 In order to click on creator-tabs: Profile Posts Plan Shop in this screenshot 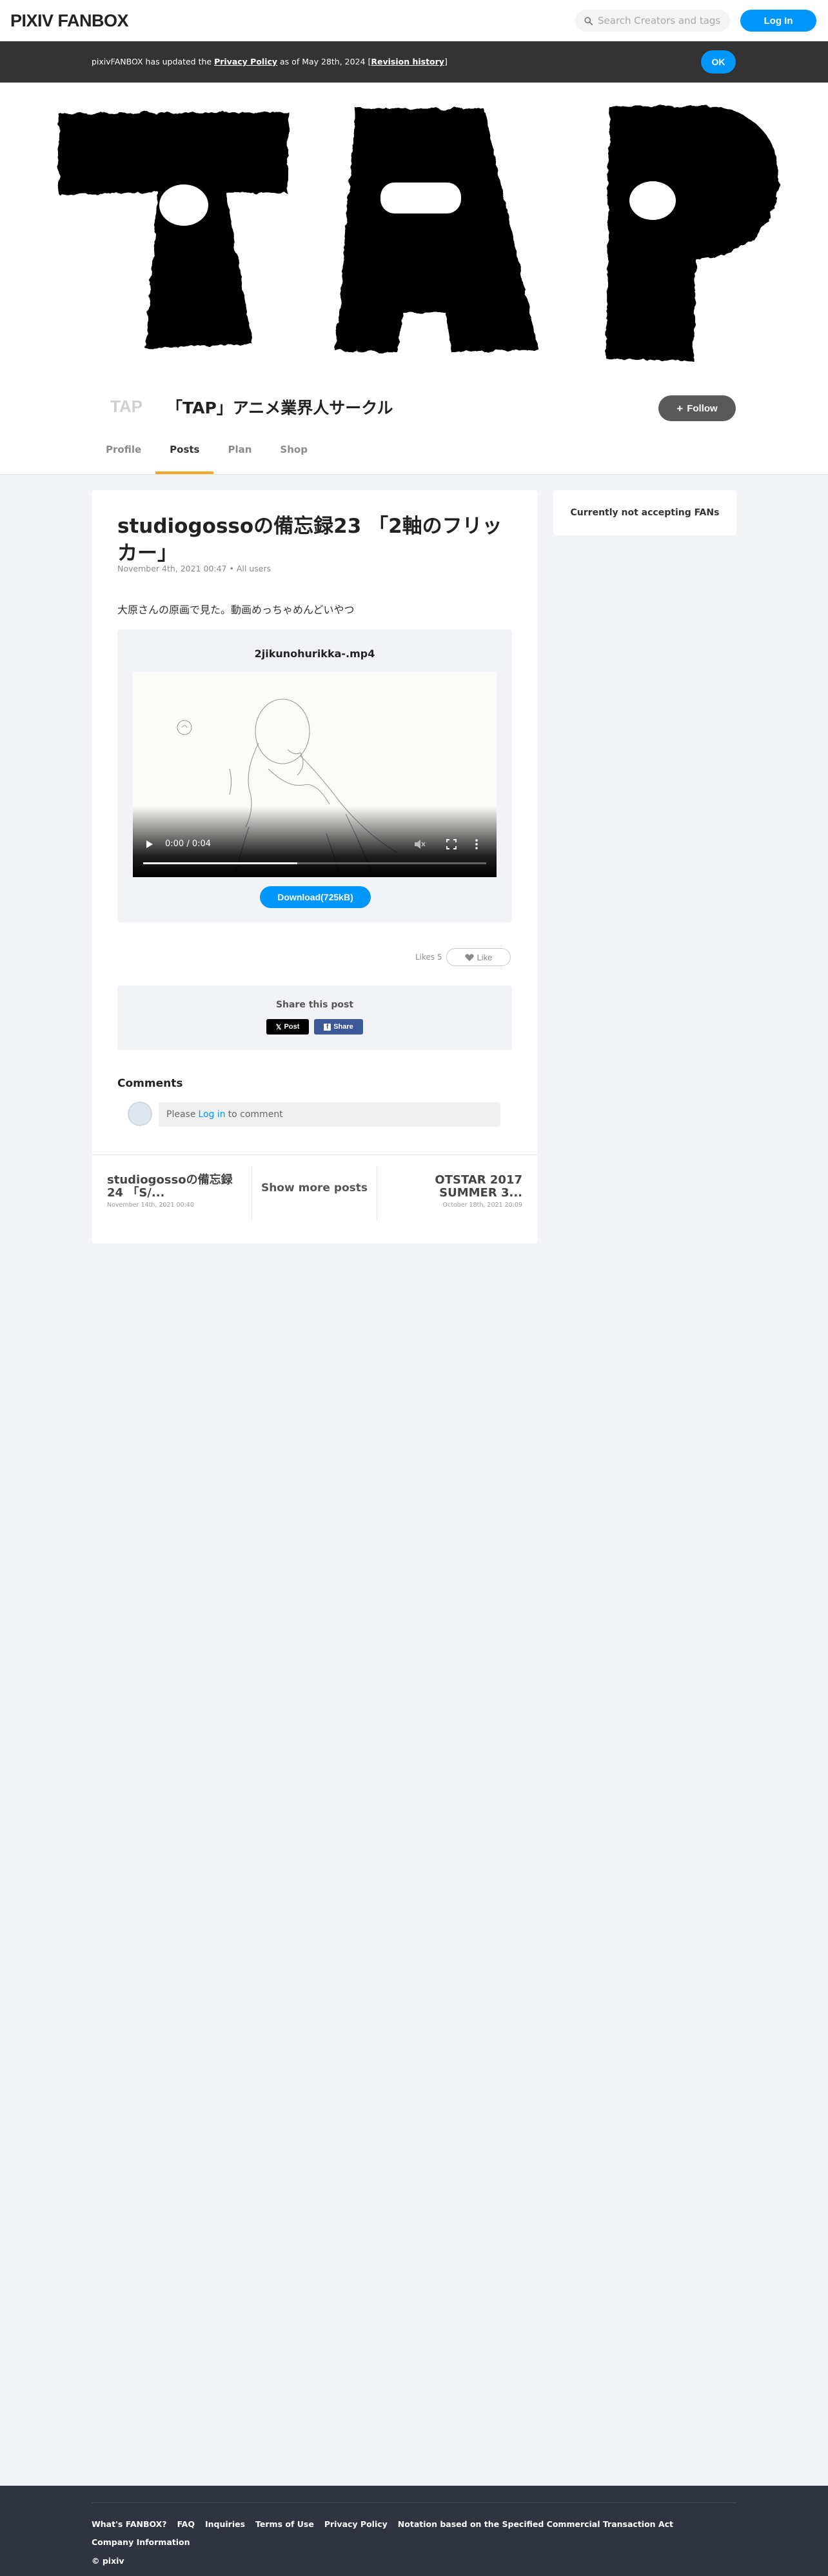, I will do `click(207, 456)`.